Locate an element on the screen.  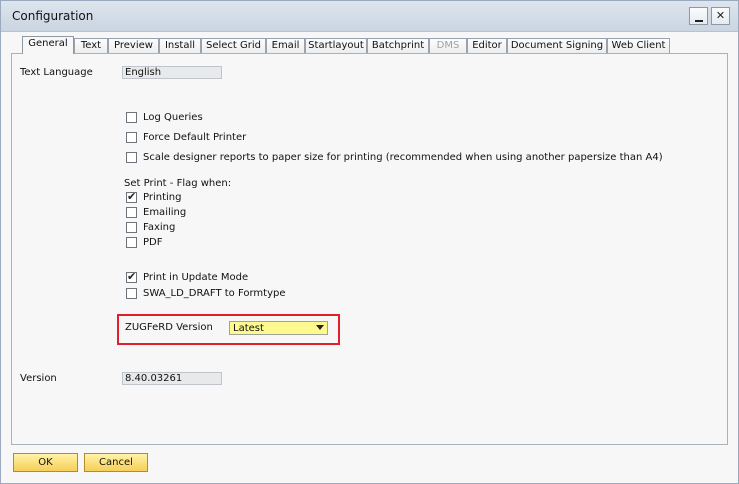
zugferd-version-value: Latest is located at coordinates (248, 328).